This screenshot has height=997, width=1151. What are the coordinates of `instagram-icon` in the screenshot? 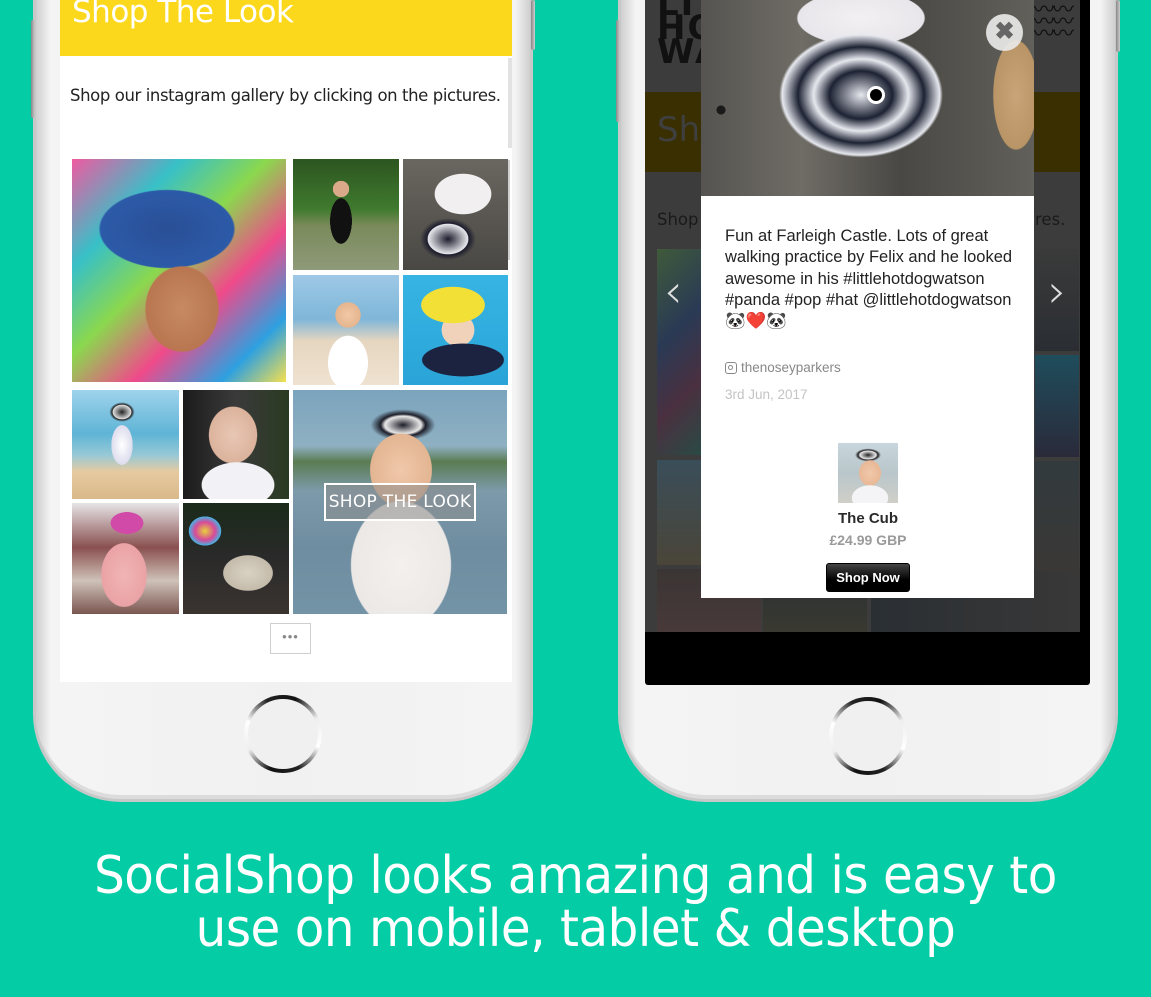 It's located at (731, 367).